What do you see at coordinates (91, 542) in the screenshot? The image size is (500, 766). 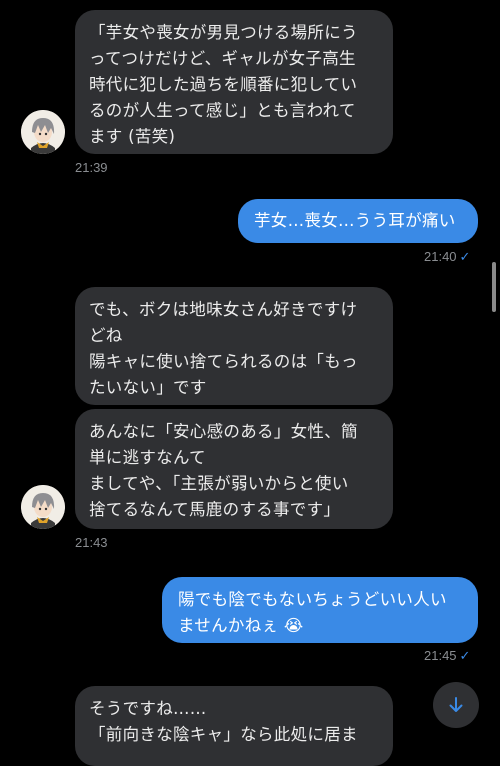 I see `message-timestamp: 21:43` at bounding box center [91, 542].